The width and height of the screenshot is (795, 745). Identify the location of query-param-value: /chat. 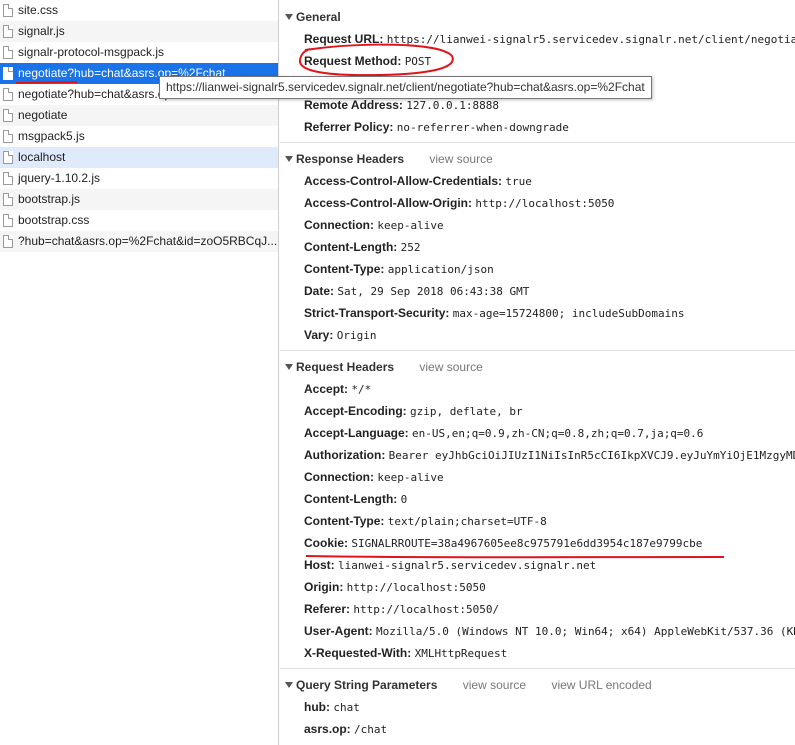
(371, 729).